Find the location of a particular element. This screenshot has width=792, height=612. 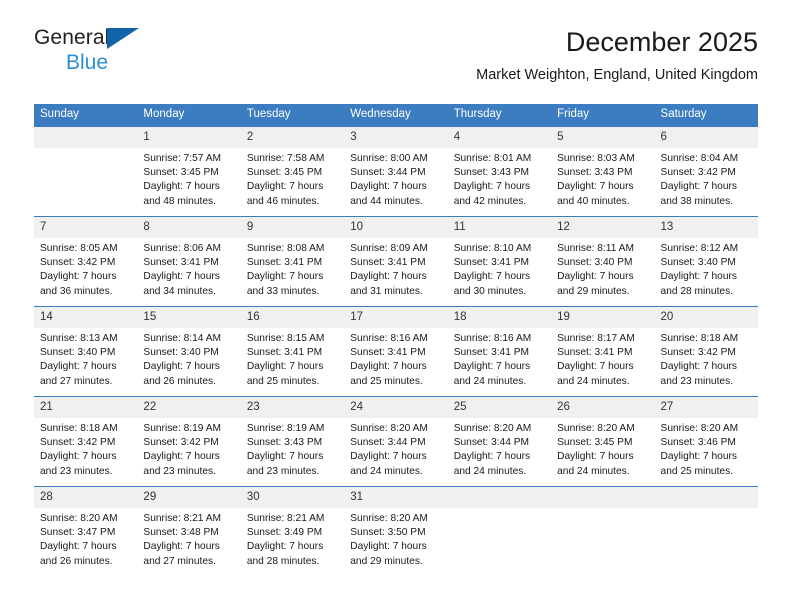

sunset-text: Sunset: 3:50 PM is located at coordinates (388, 533).